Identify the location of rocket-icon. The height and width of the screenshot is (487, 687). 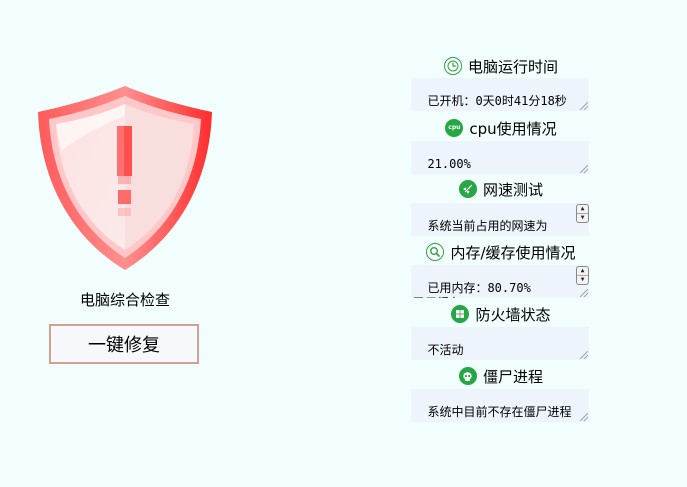
(467, 189).